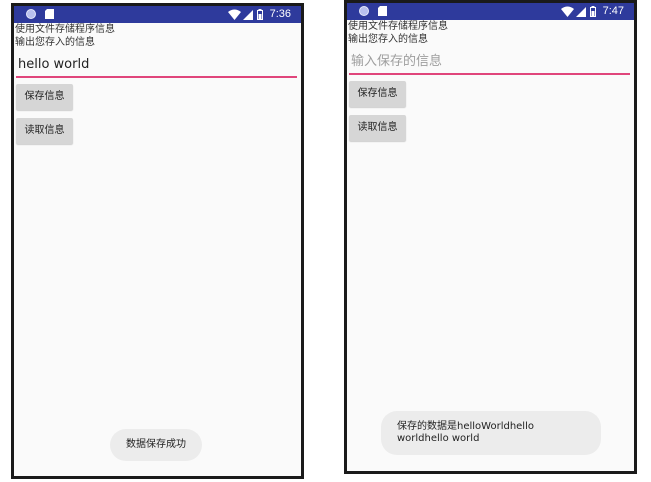 The image size is (651, 482). Describe the element at coordinates (490, 11) in the screenshot. I see `status-bar: 7:47` at that location.